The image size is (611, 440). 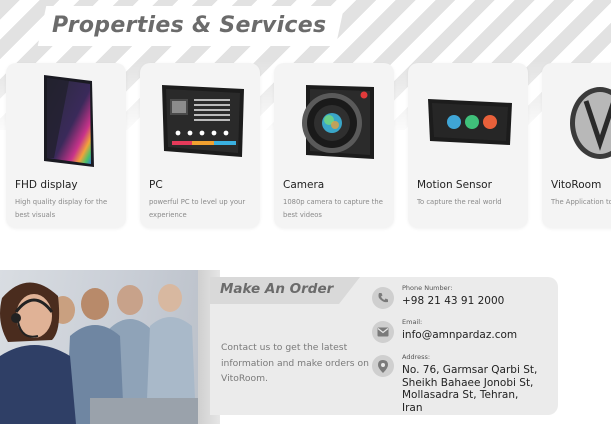 What do you see at coordinates (576, 185) in the screenshot?
I see `card-title: VitoRoom` at bounding box center [576, 185].